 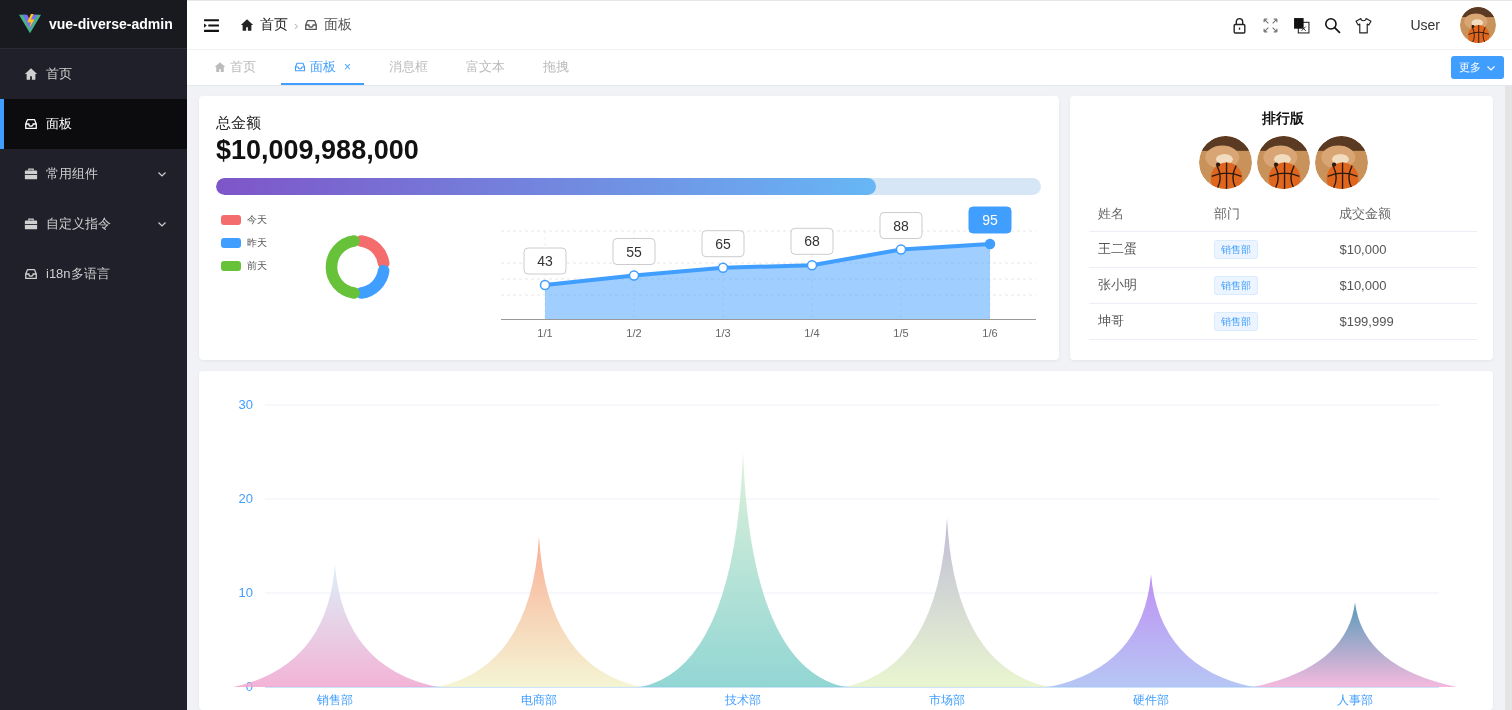 I want to click on axis-label: 1/3, so click(x=723, y=333).